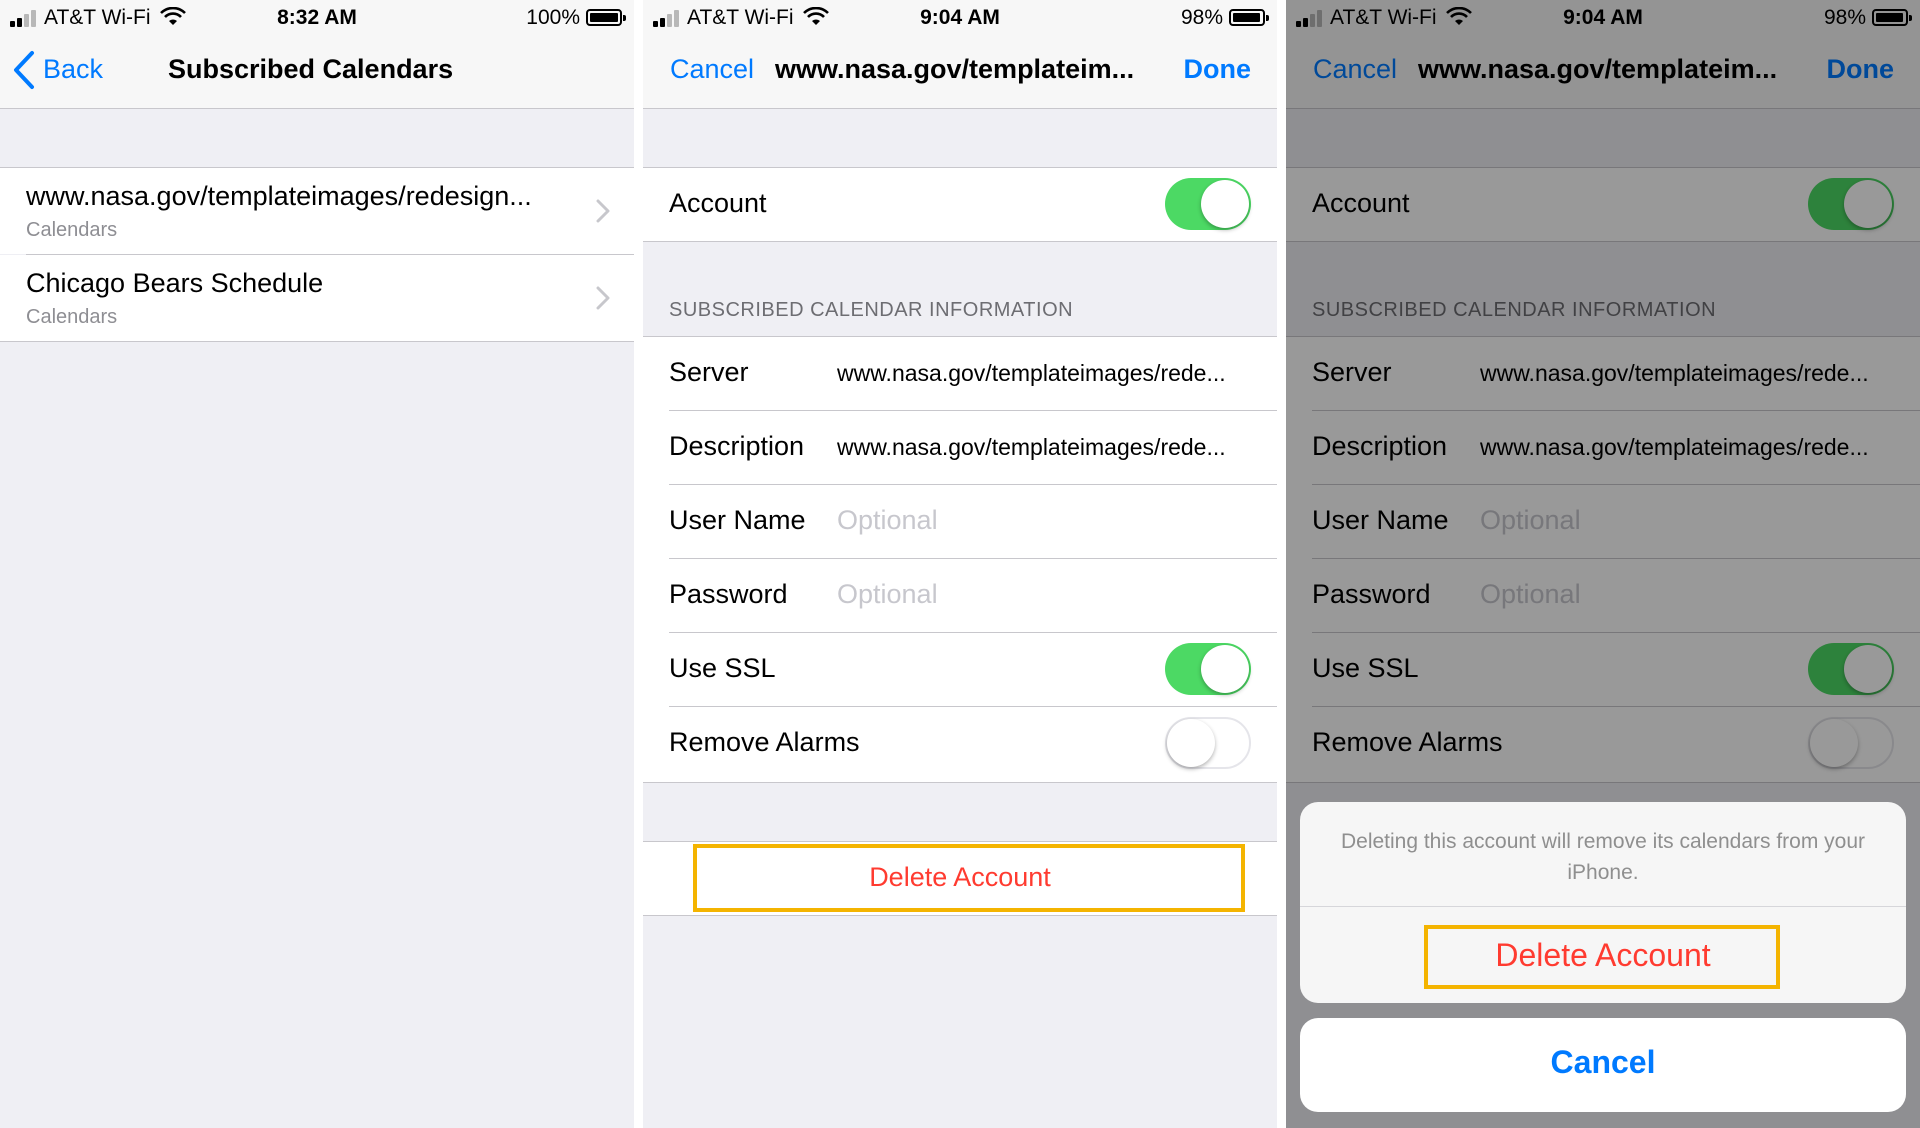 This screenshot has height=1128, width=1920. What do you see at coordinates (1208, 204) in the screenshot?
I see `account-toggle` at bounding box center [1208, 204].